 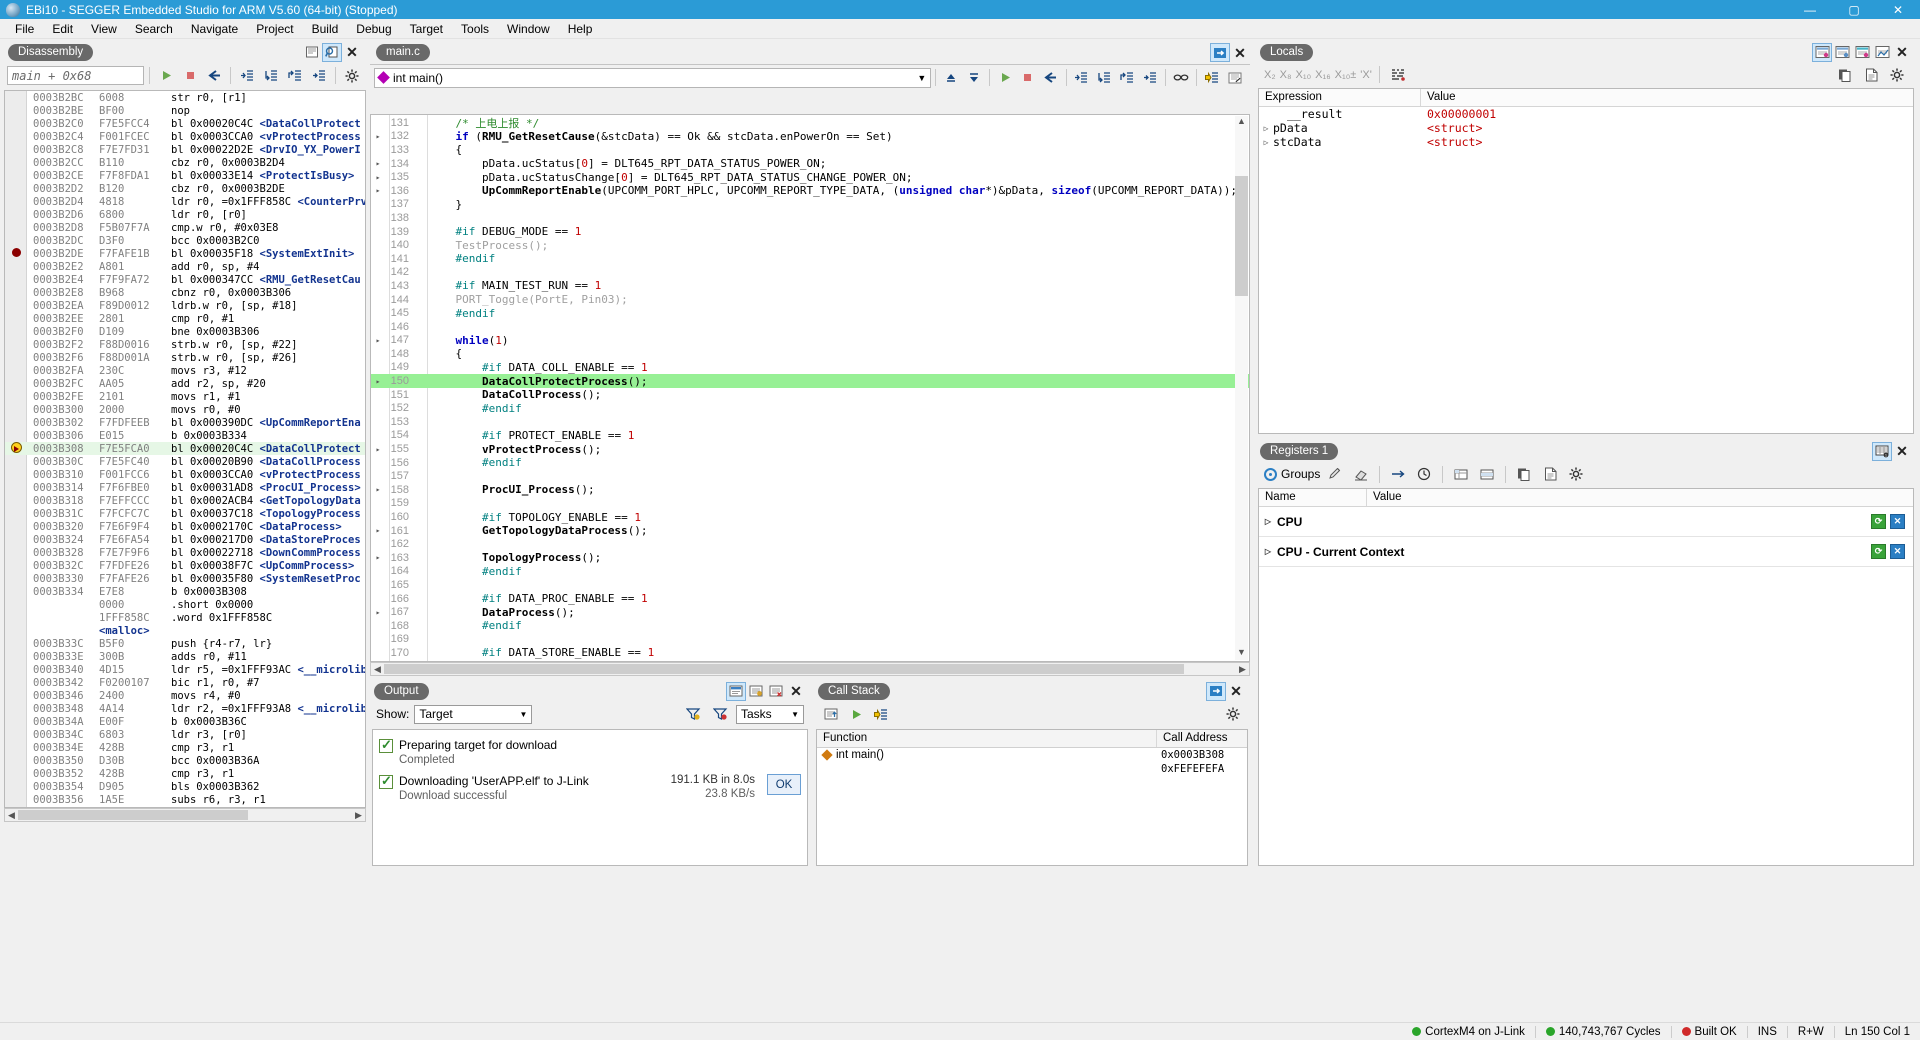 What do you see at coordinates (810, 585) in the screenshot?
I see `code-line: 165` at bounding box center [810, 585].